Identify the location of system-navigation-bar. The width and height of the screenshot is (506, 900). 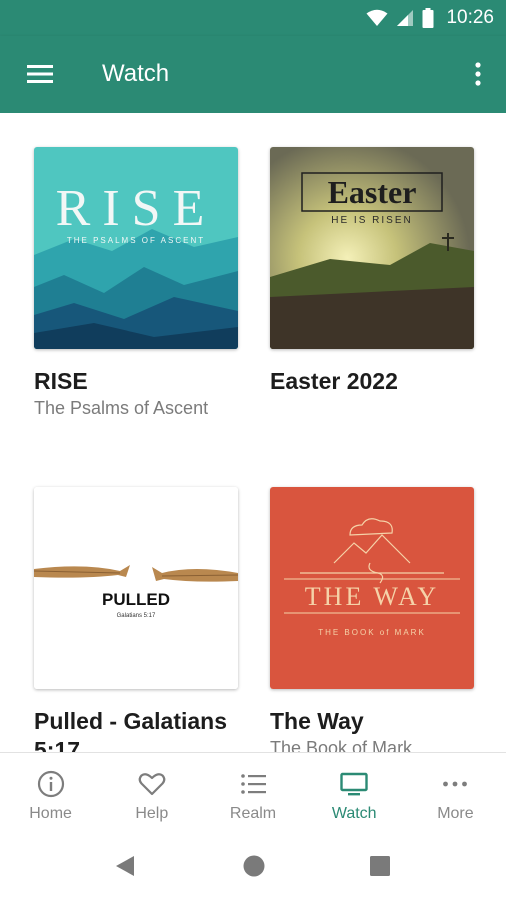
(253, 866).